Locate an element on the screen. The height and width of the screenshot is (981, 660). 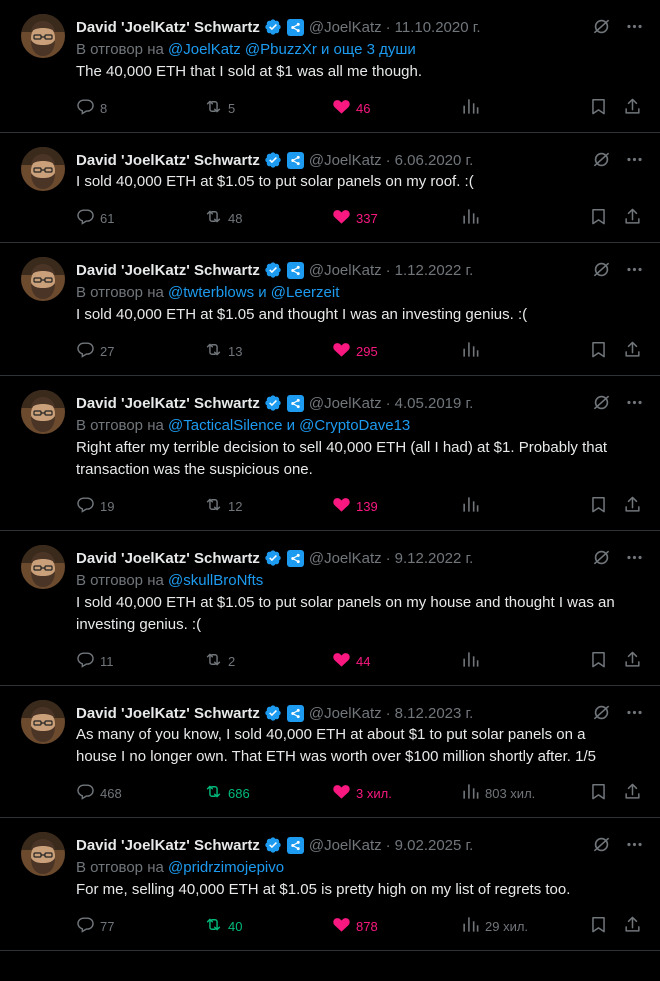
tweet-date: 9.12.2022 г. is located at coordinates (434, 558).